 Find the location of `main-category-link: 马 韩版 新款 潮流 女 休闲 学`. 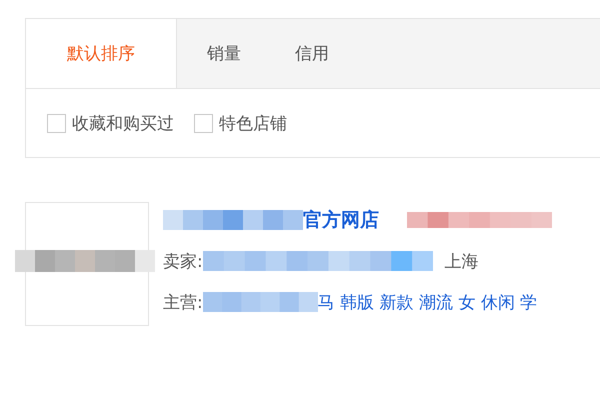

main-category-link: 马 韩版 新款 潮流 女 休闲 学 is located at coordinates (428, 302).